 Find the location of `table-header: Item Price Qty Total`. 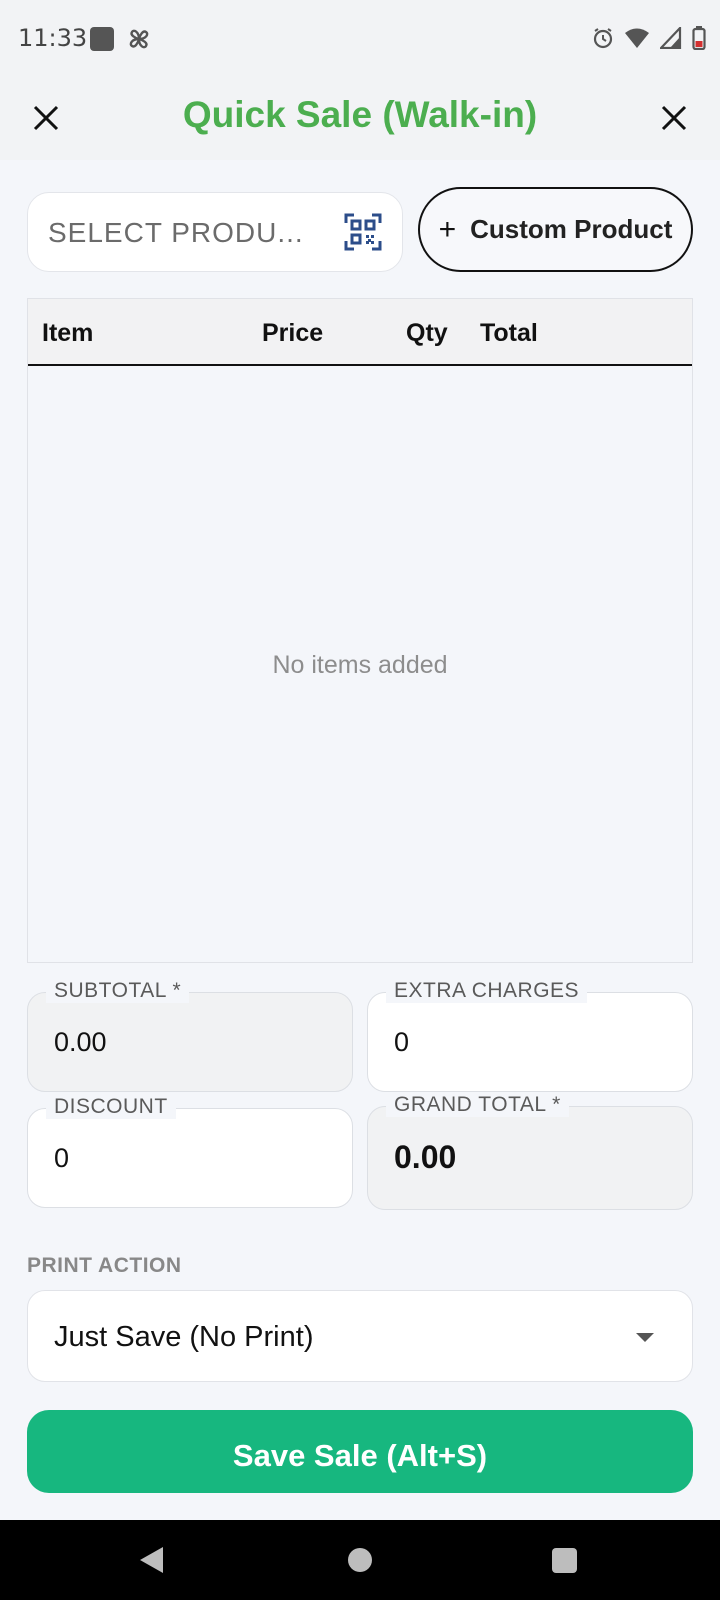

table-header: Item Price Qty Total is located at coordinates (360, 332).